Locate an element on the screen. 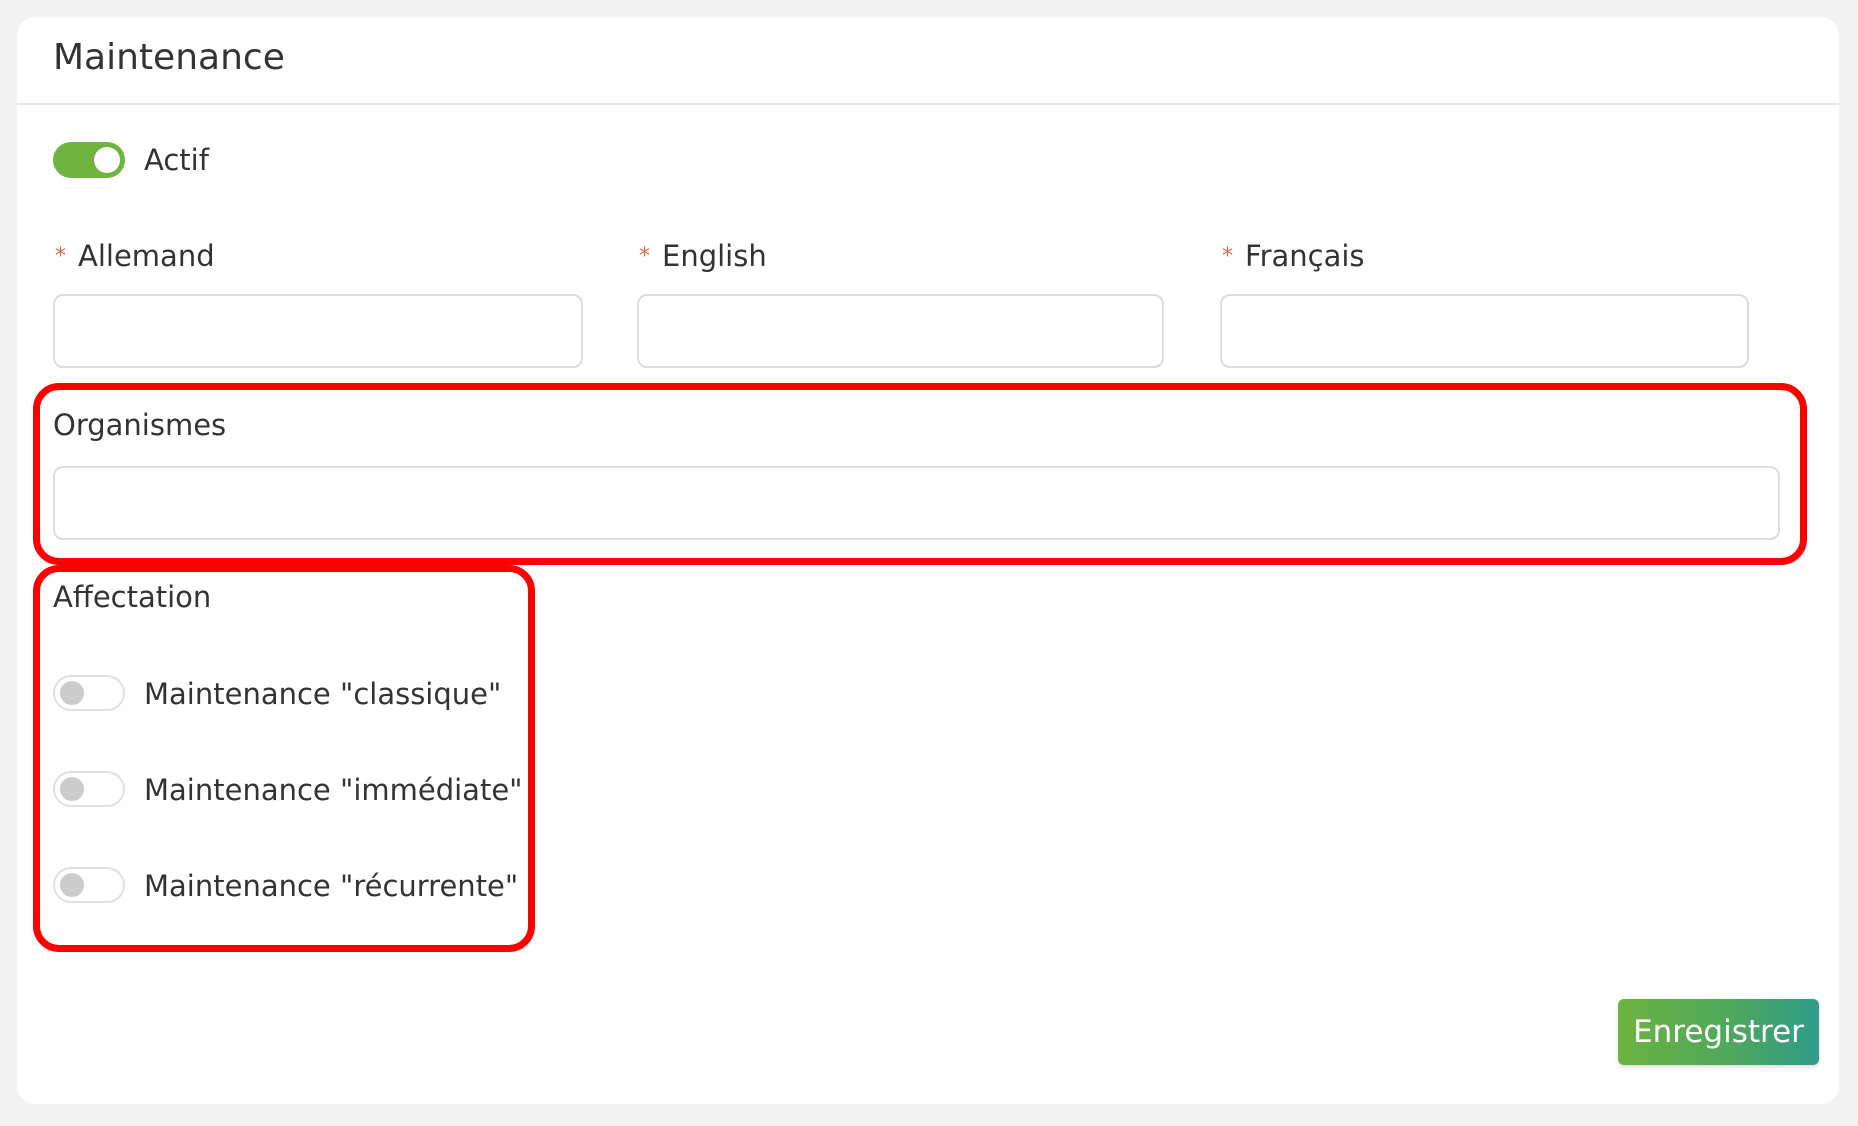  allemand-label: * Allemand is located at coordinates (135, 256).